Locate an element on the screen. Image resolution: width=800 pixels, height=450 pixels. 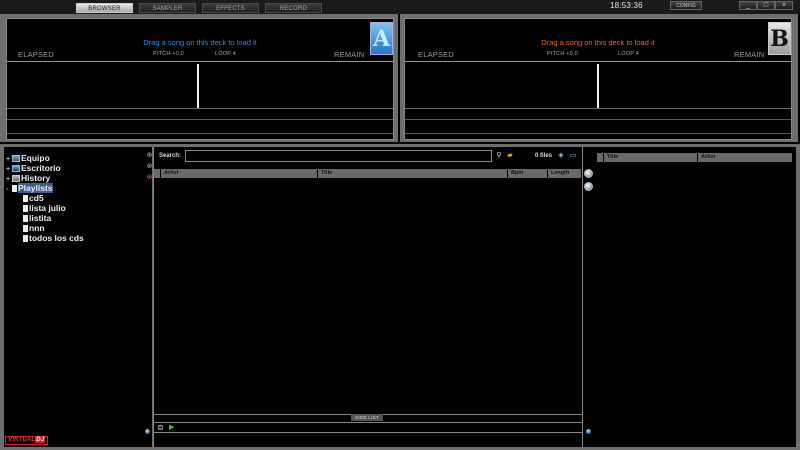
deck-a-pitch: PITCH +0.0 is located at coordinates (168, 54).